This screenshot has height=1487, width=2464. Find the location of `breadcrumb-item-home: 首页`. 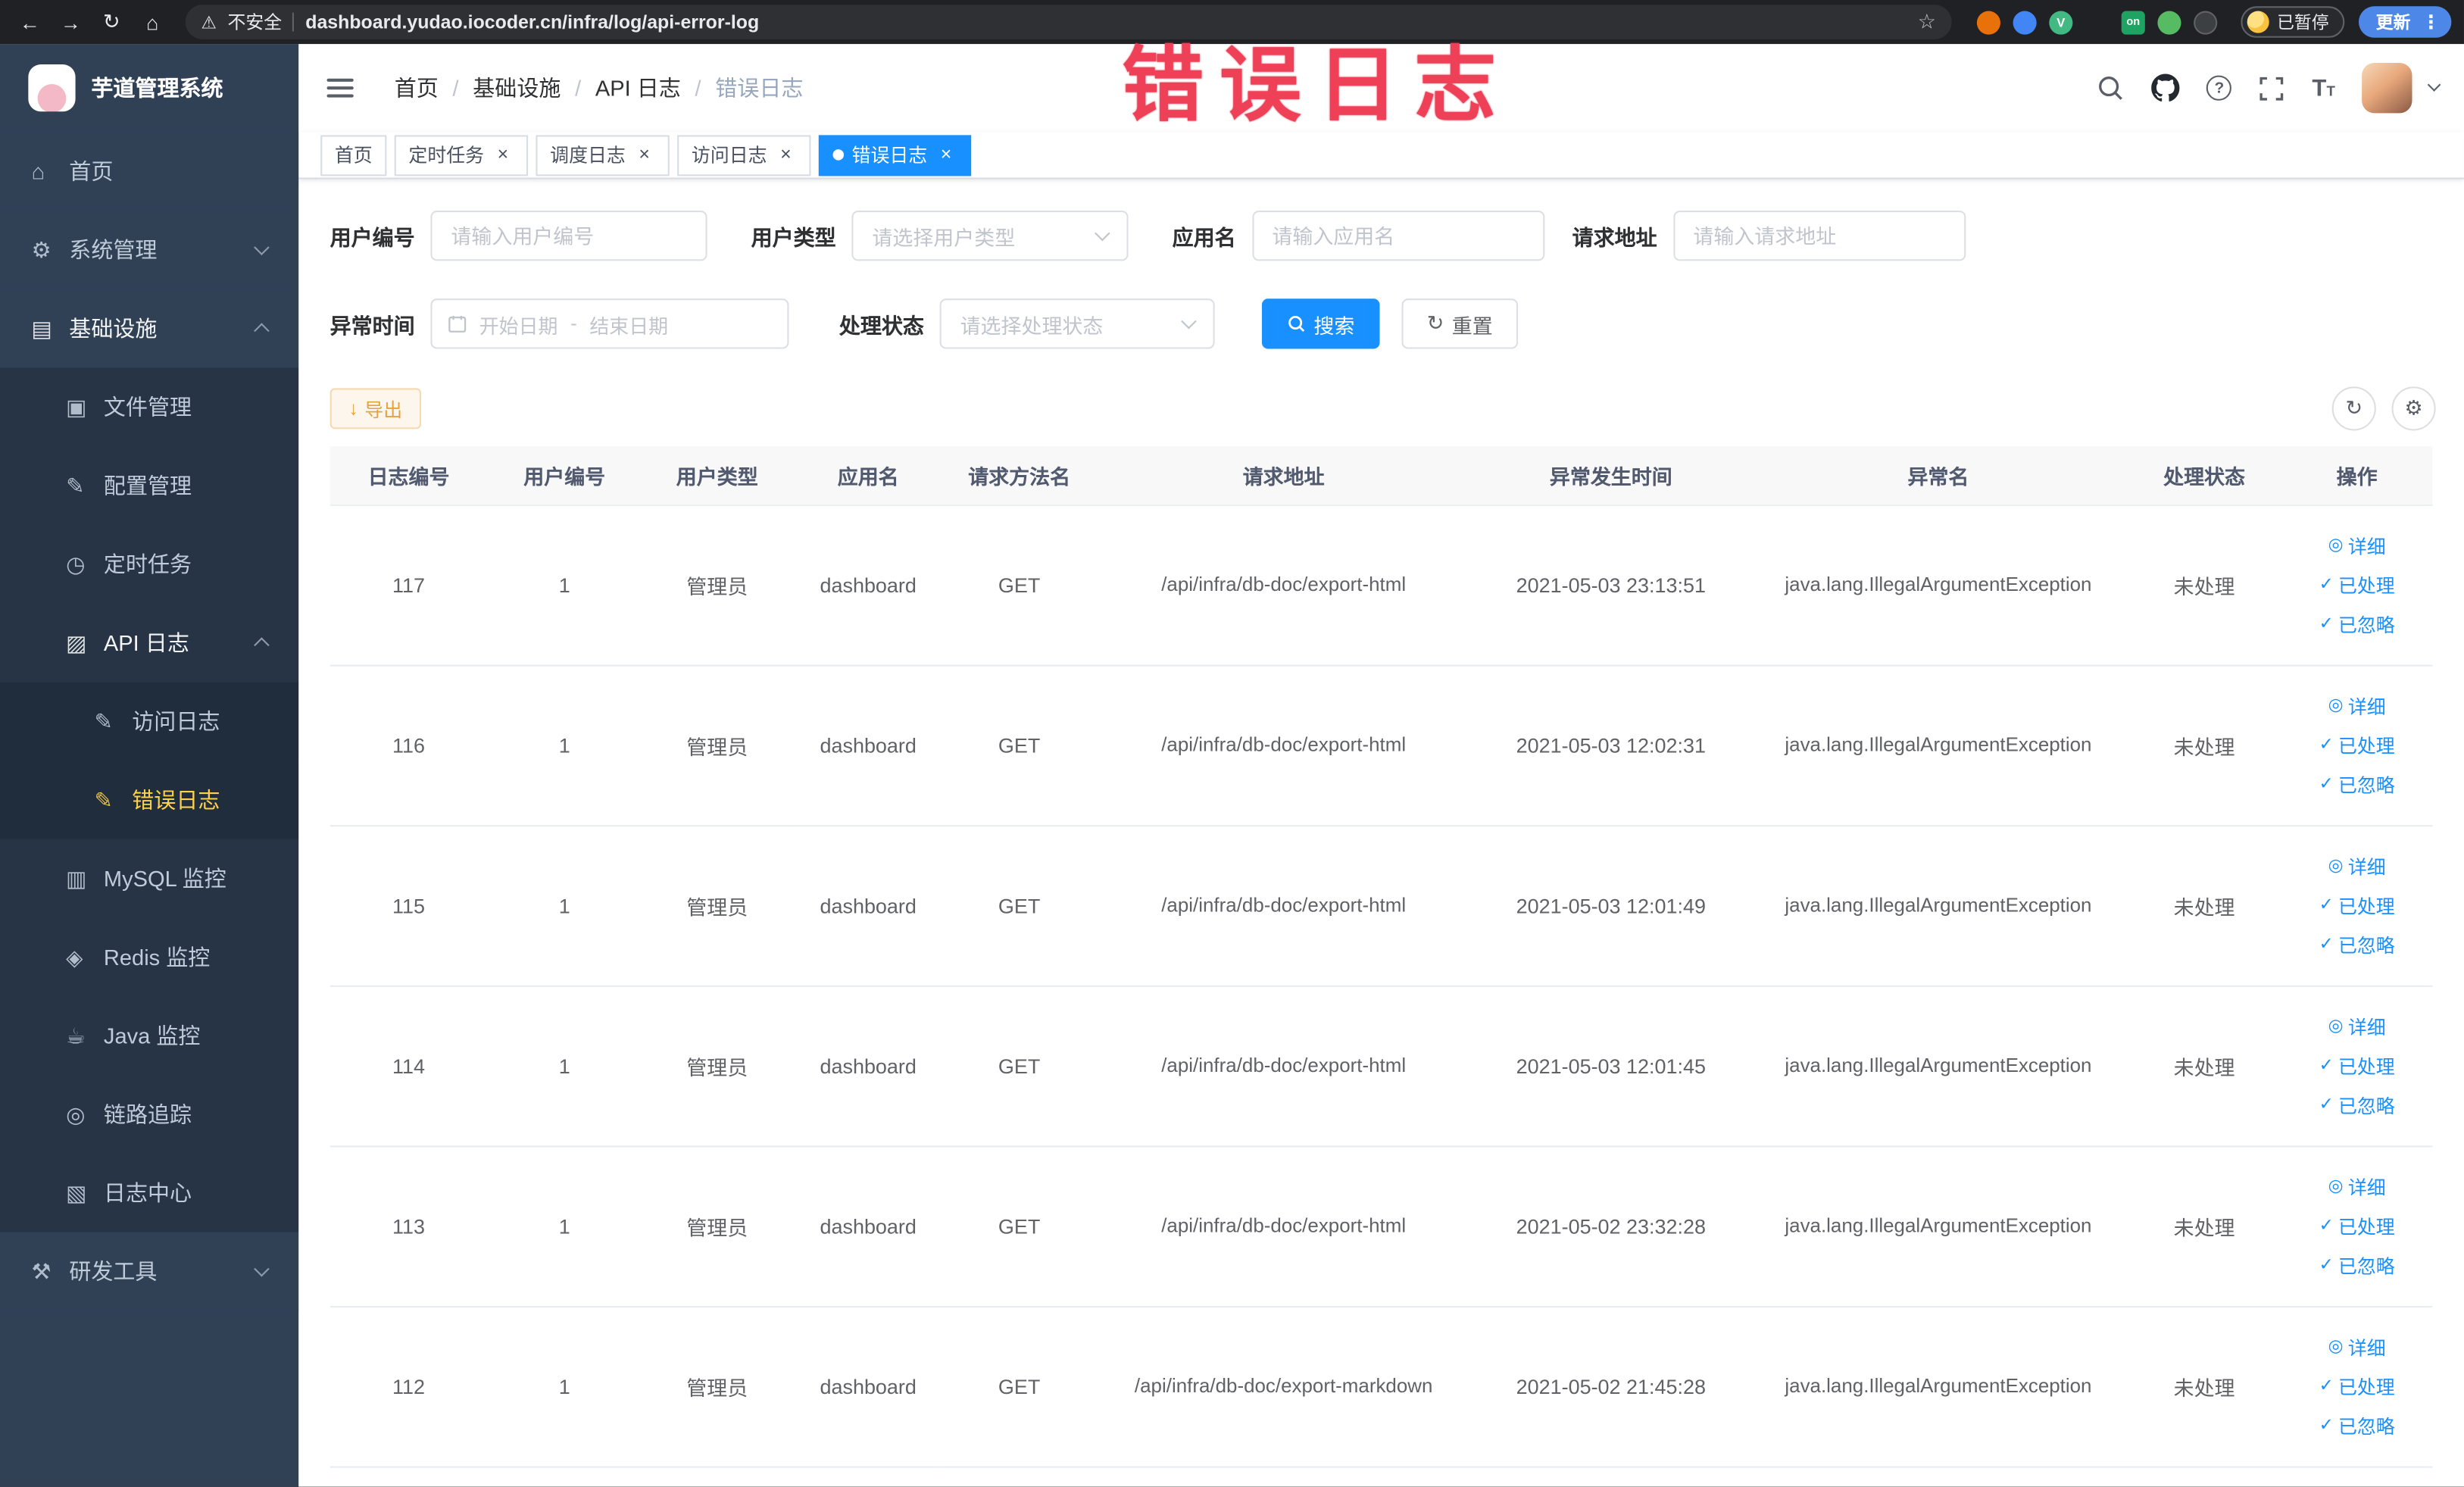

breadcrumb-item-home: 首页 is located at coordinates (417, 87).